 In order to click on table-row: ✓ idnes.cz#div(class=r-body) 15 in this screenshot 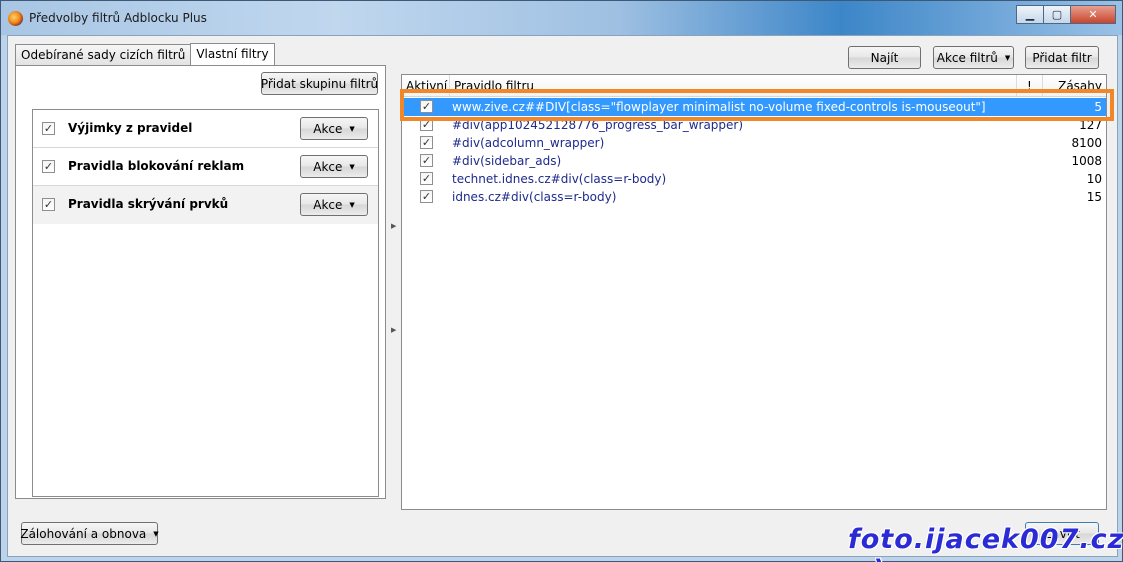, I will do `click(754, 197)`.